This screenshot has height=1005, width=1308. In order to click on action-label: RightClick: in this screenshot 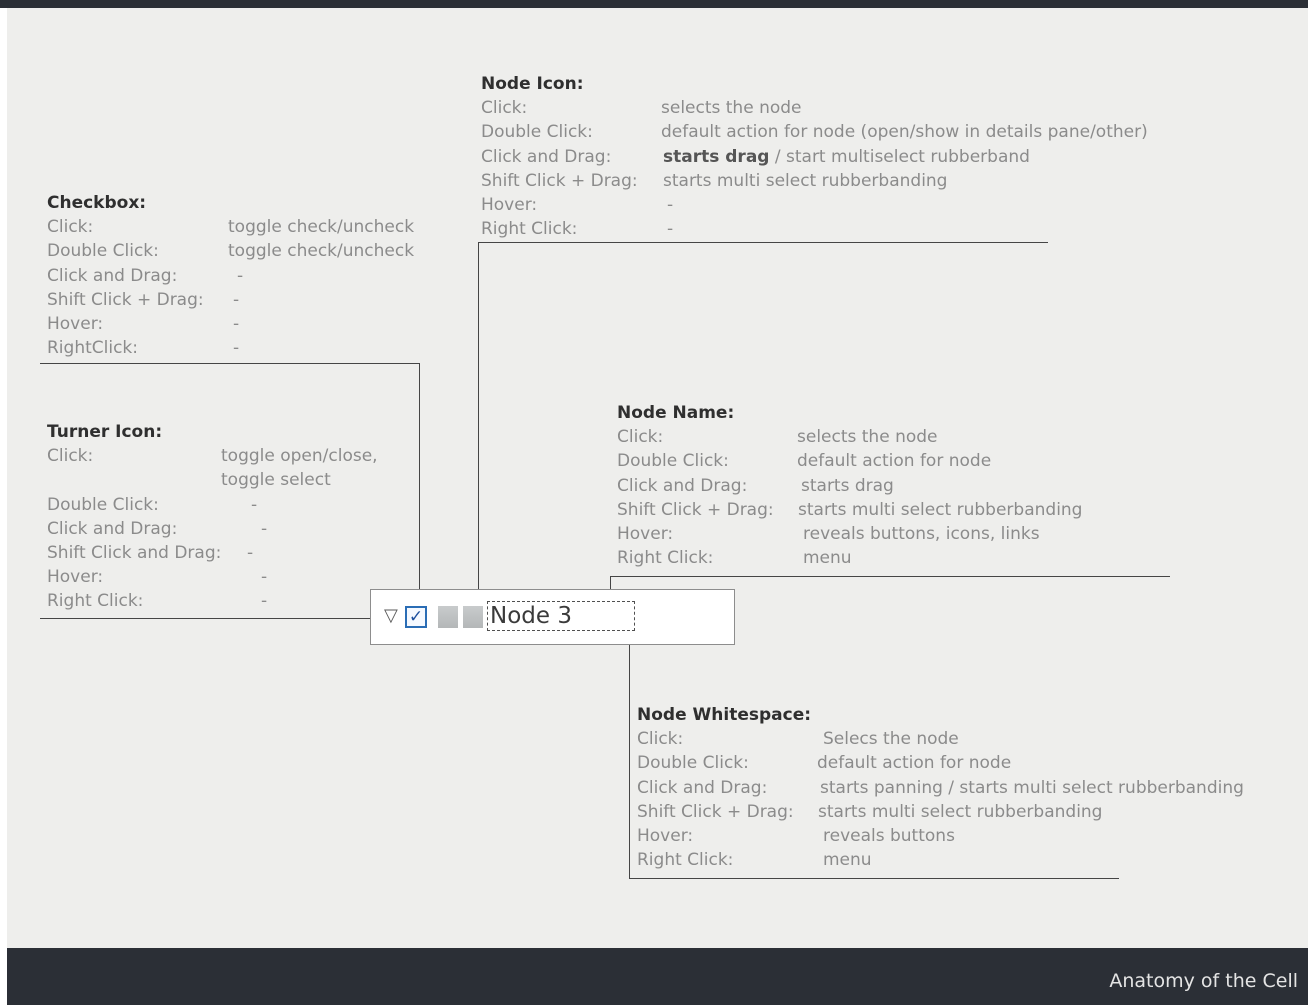, I will do `click(93, 348)`.